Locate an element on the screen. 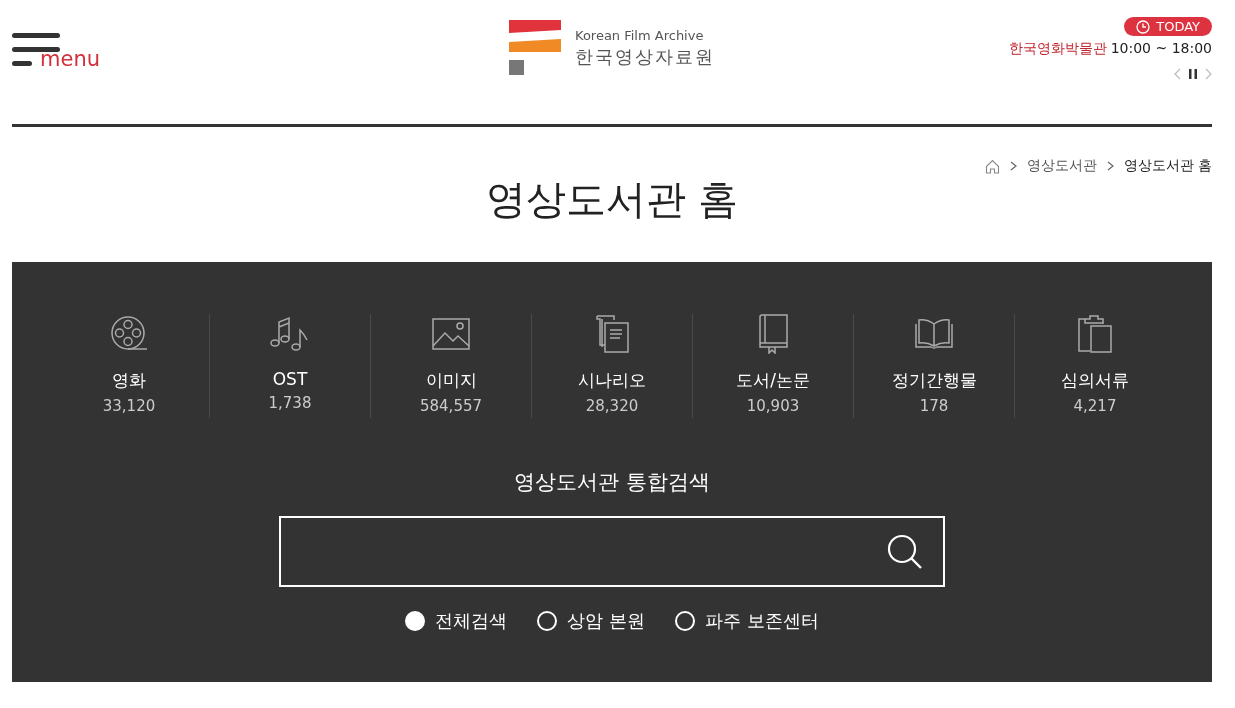  venue-name: 한국영화박물관 is located at coordinates (1057, 49).